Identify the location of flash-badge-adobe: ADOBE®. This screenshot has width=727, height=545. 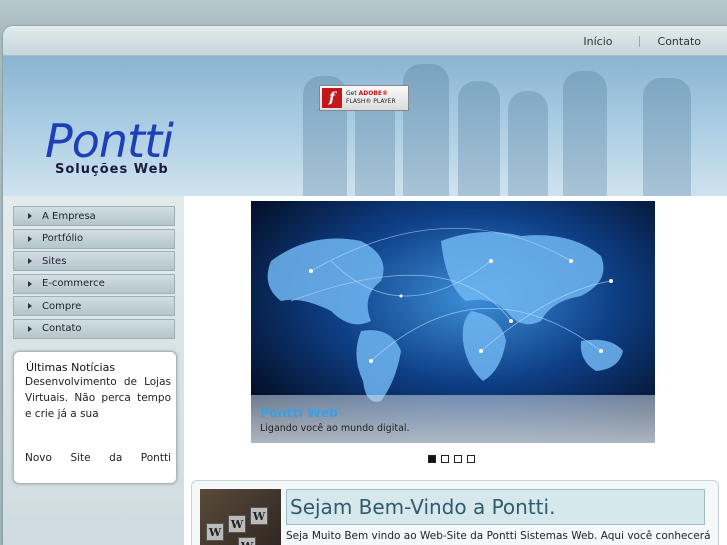
(373, 93).